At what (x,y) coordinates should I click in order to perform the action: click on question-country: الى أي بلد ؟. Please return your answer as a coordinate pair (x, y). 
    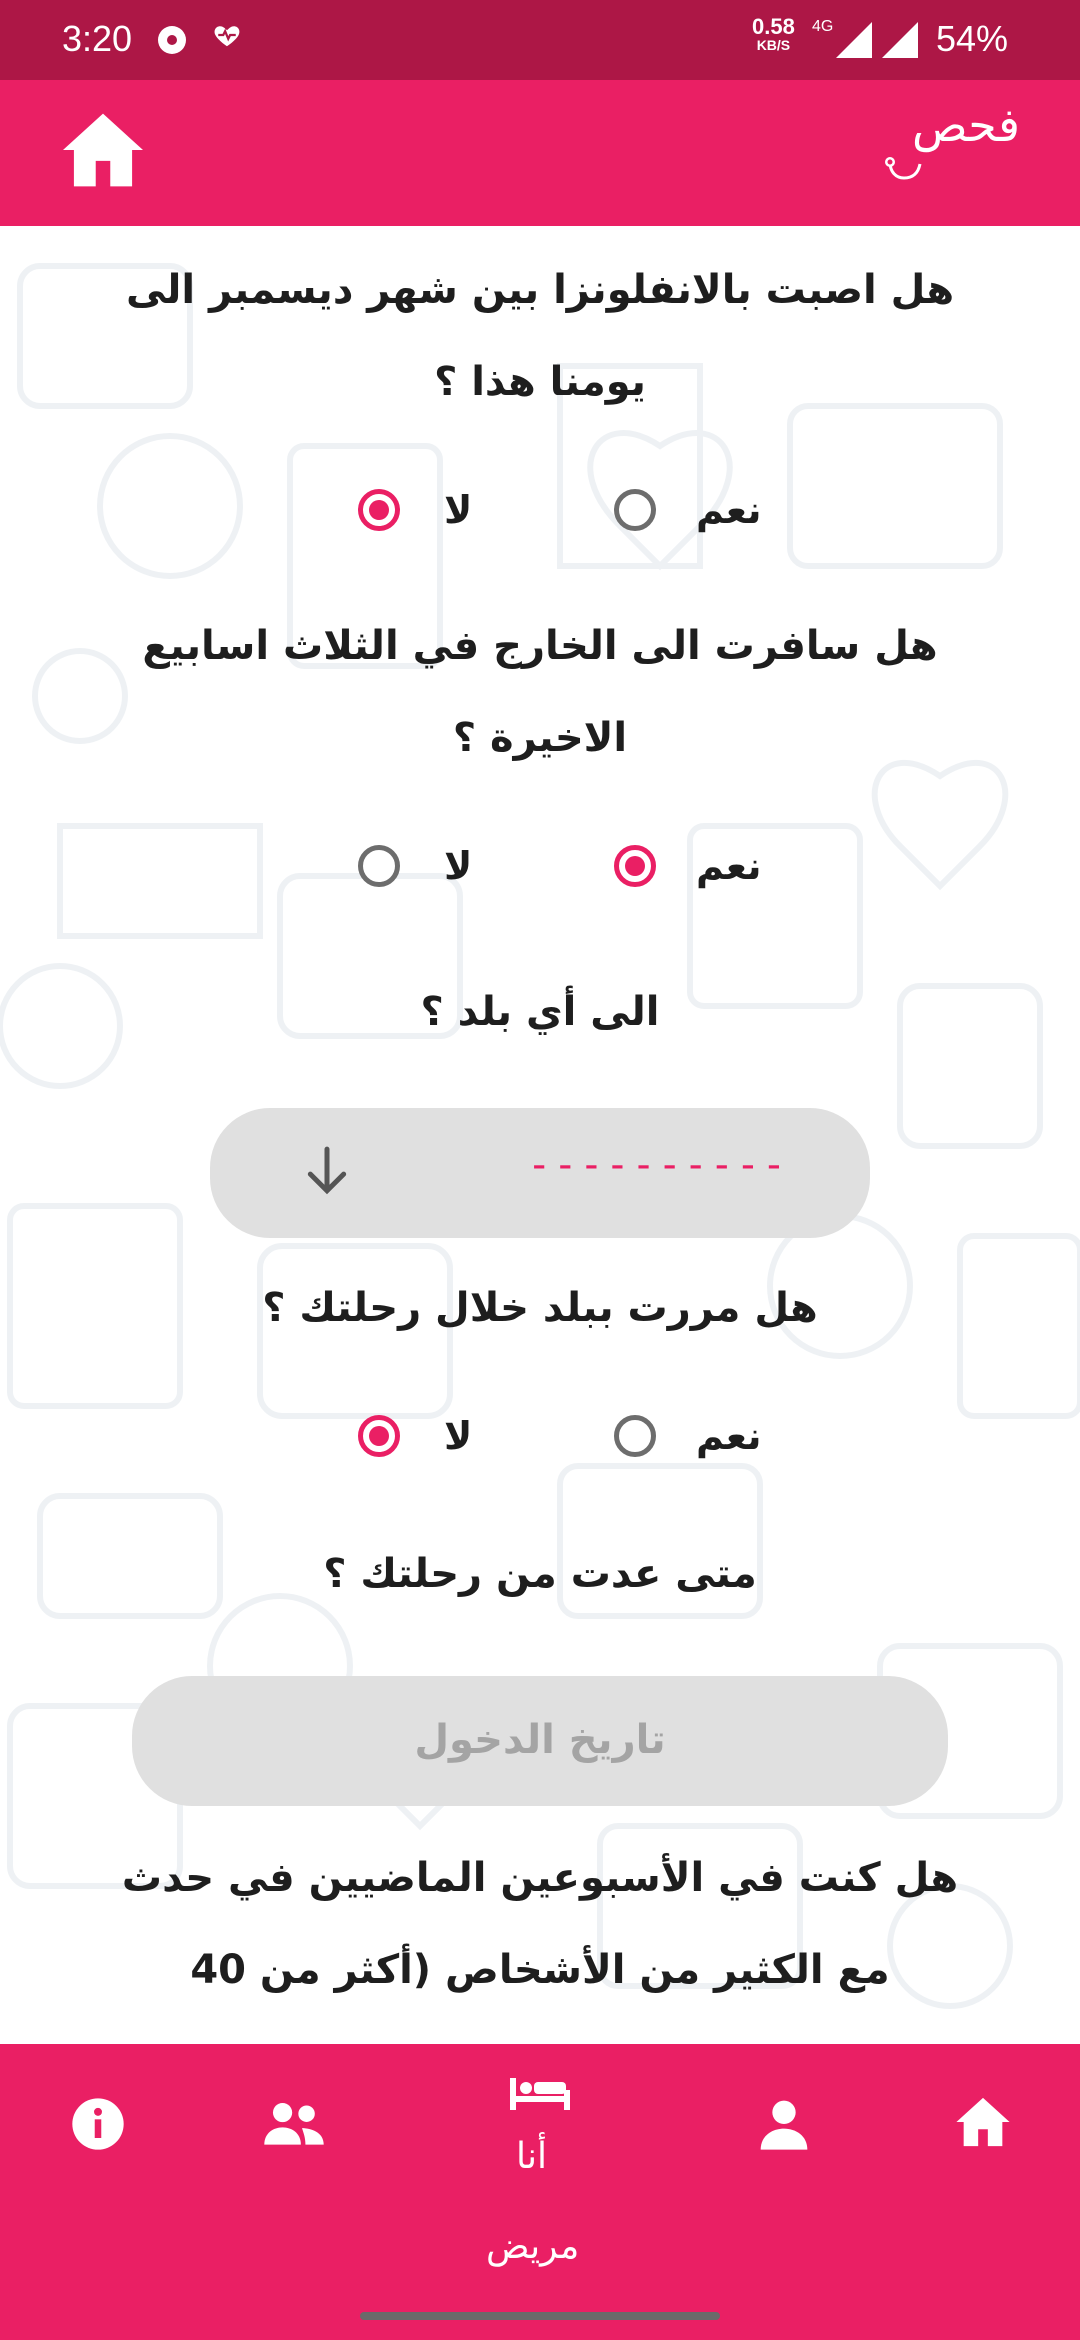
    Looking at the image, I should click on (540, 1012).